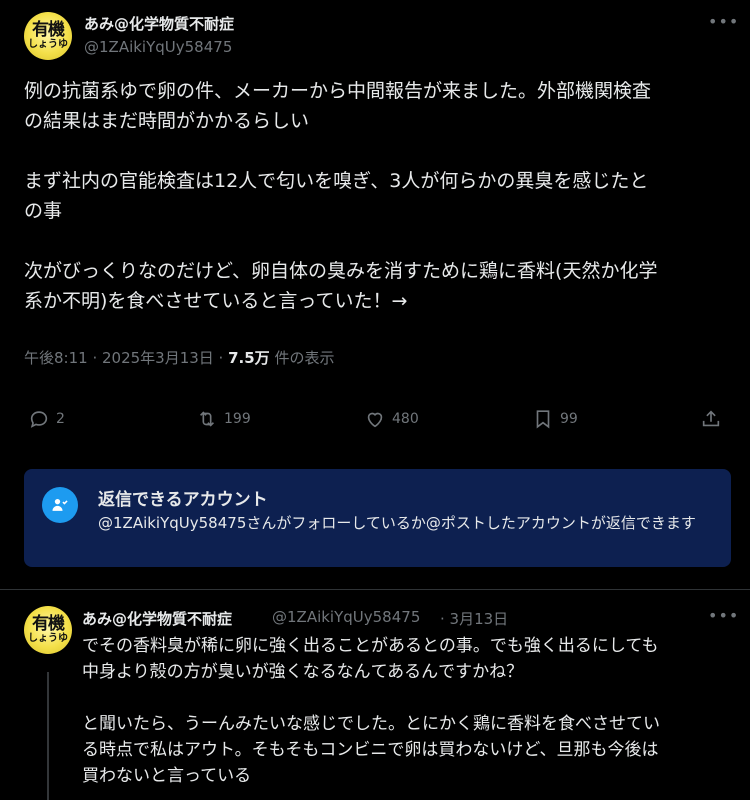 The image size is (750, 800). Describe the element at coordinates (237, 419) in the screenshot. I see `repost-count: 199` at that location.